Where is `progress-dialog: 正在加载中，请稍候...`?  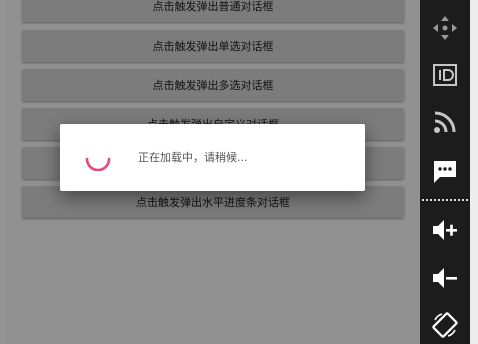 progress-dialog: 正在加载中，请稍候... is located at coordinates (212, 157).